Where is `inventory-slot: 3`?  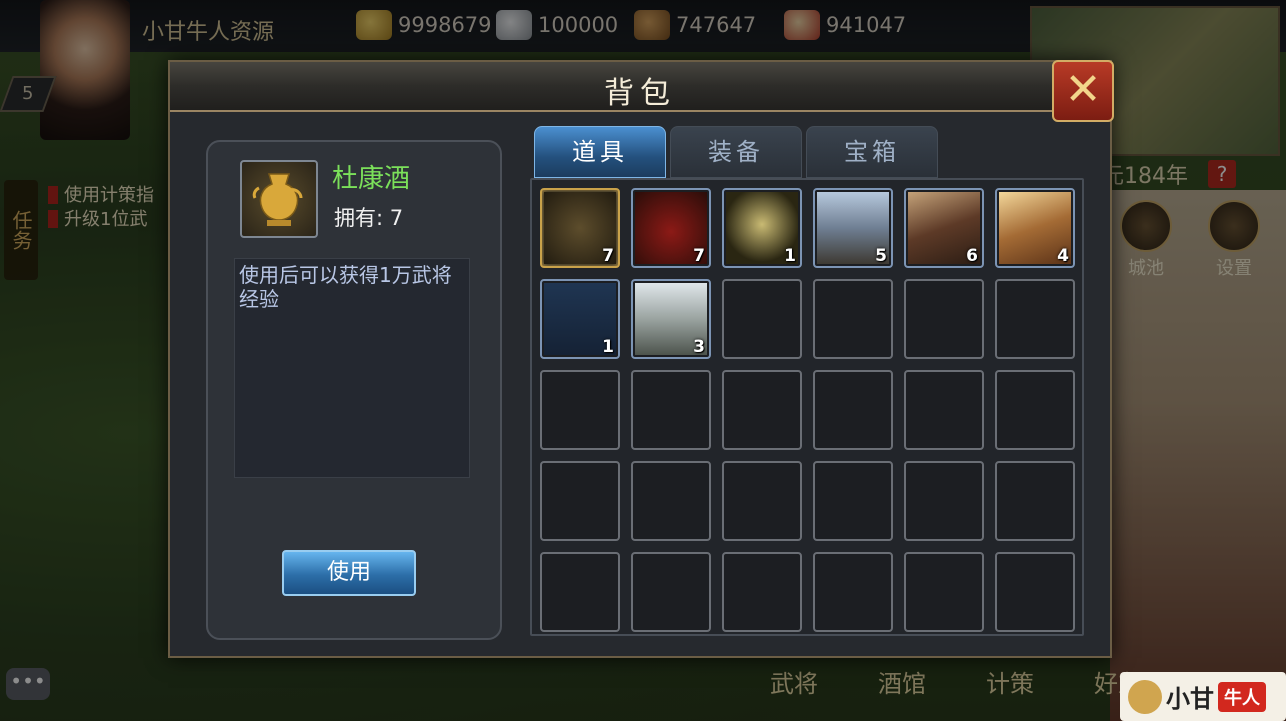
inventory-slot: 3 is located at coordinates (671, 319).